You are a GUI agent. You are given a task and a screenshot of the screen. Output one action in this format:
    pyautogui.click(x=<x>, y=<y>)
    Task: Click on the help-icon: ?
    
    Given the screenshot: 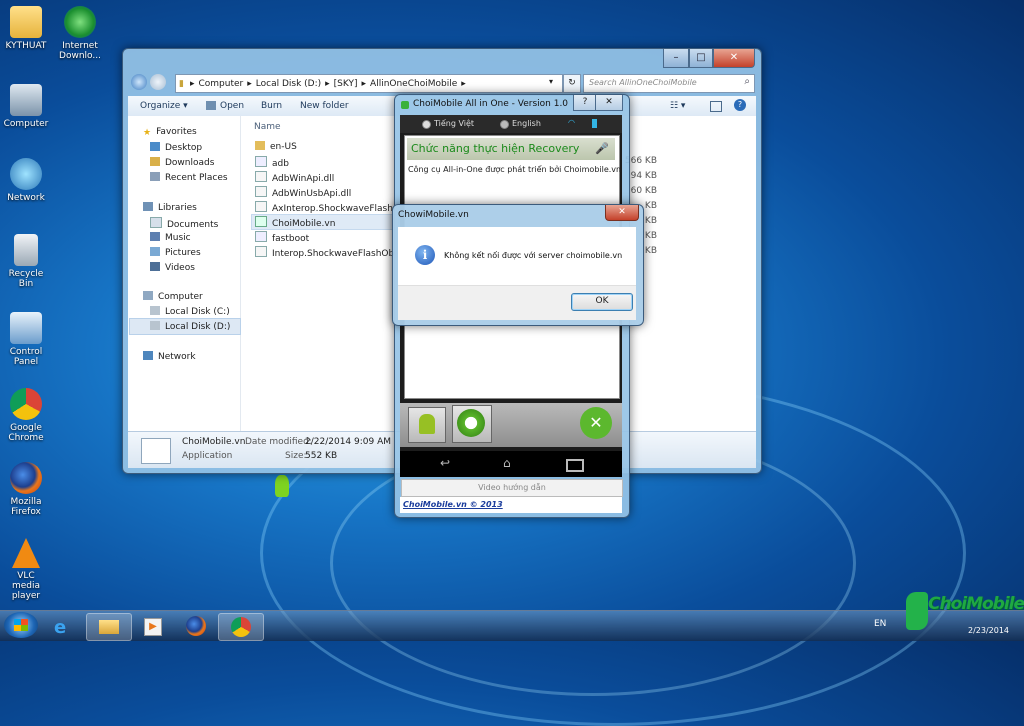 What is the action you would take?
    pyautogui.click(x=740, y=105)
    